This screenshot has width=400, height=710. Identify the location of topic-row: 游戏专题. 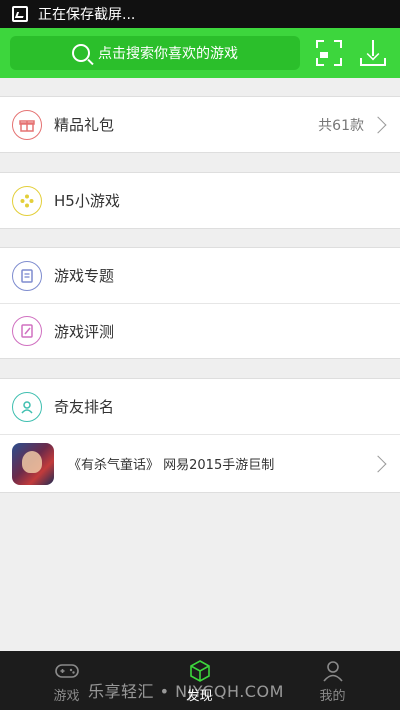
(200, 275).